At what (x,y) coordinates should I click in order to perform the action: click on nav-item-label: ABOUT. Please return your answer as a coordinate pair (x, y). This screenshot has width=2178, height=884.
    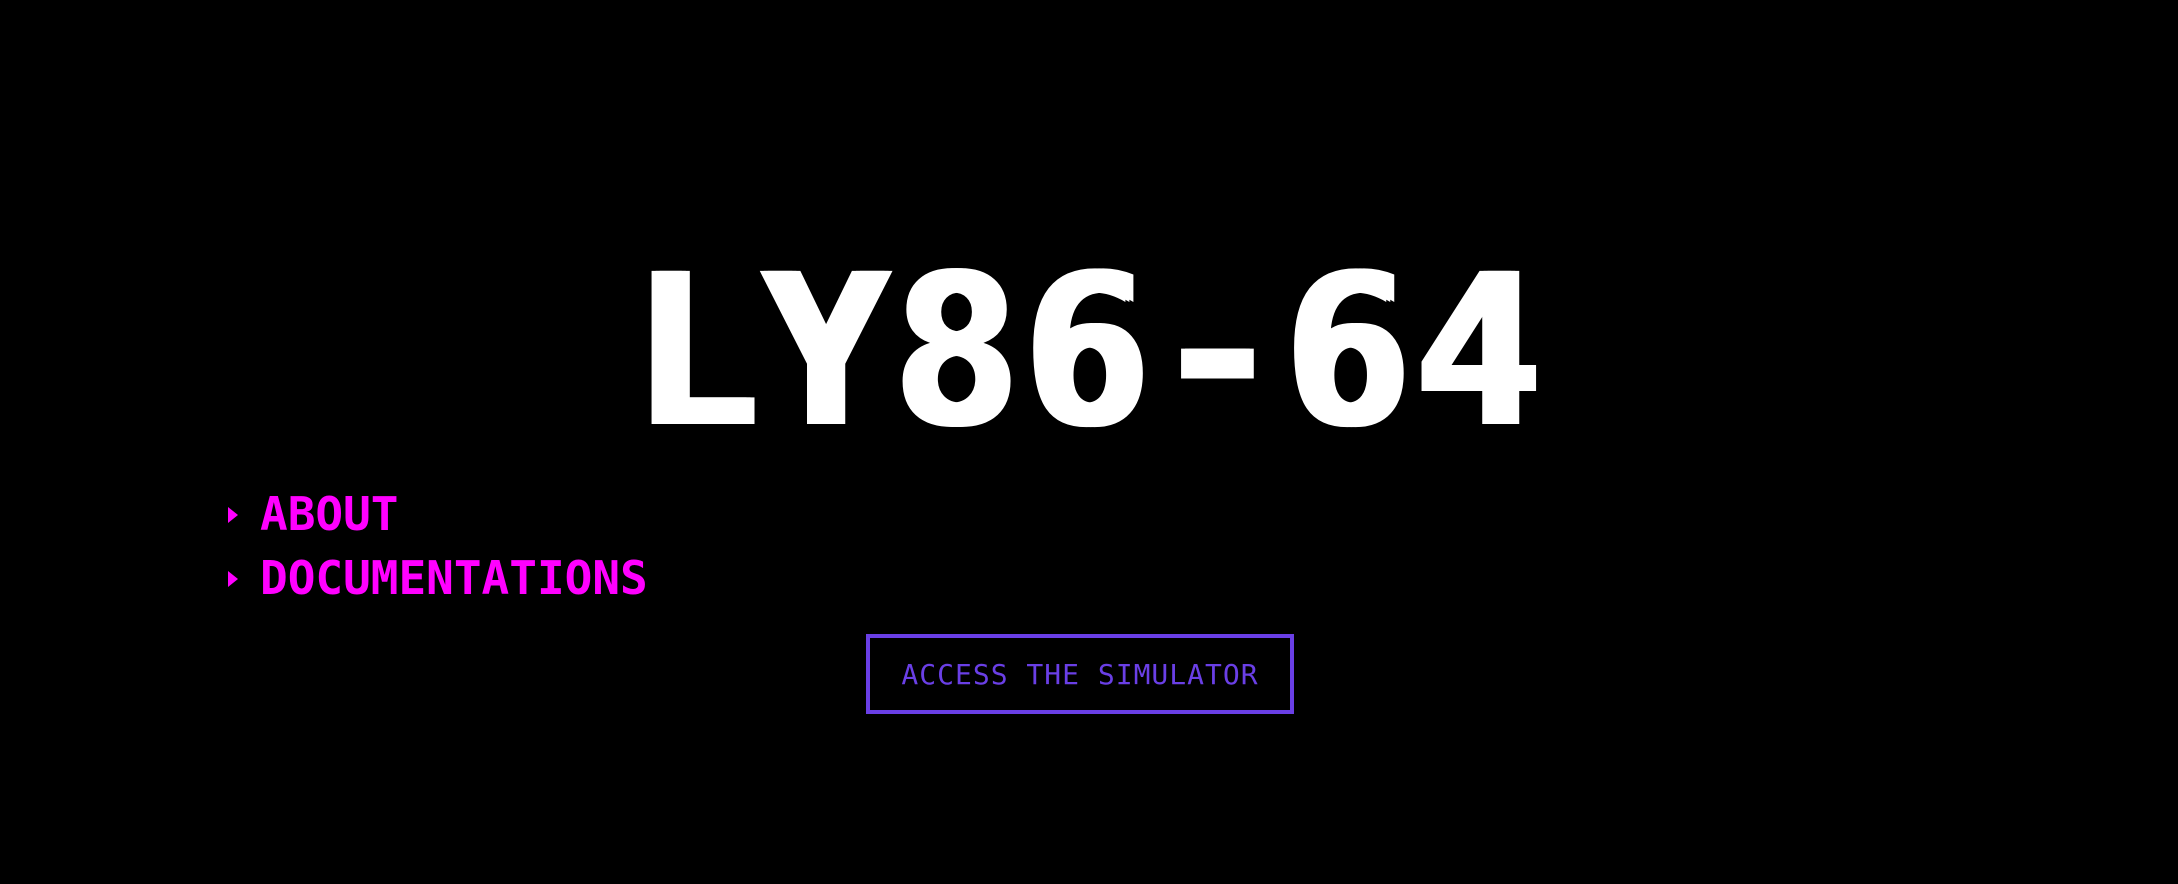
    Looking at the image, I should click on (329, 514).